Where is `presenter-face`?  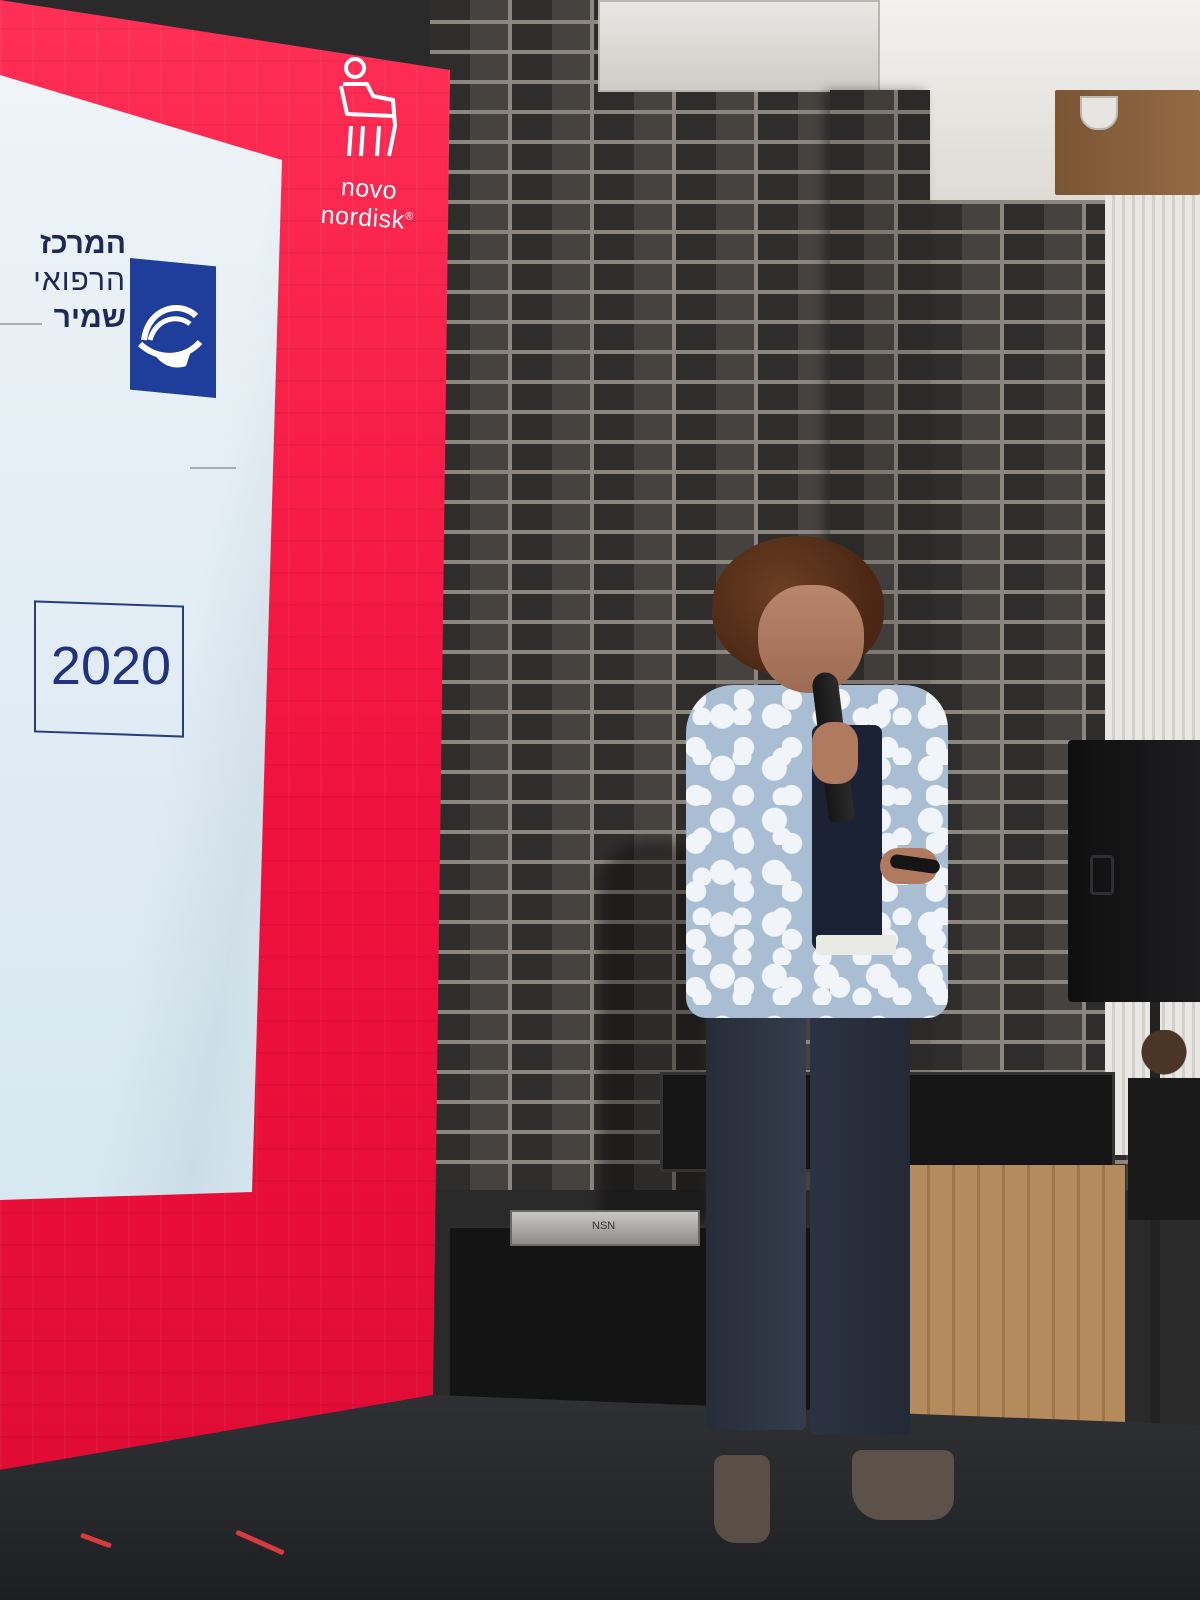
presenter-face is located at coordinates (811, 639).